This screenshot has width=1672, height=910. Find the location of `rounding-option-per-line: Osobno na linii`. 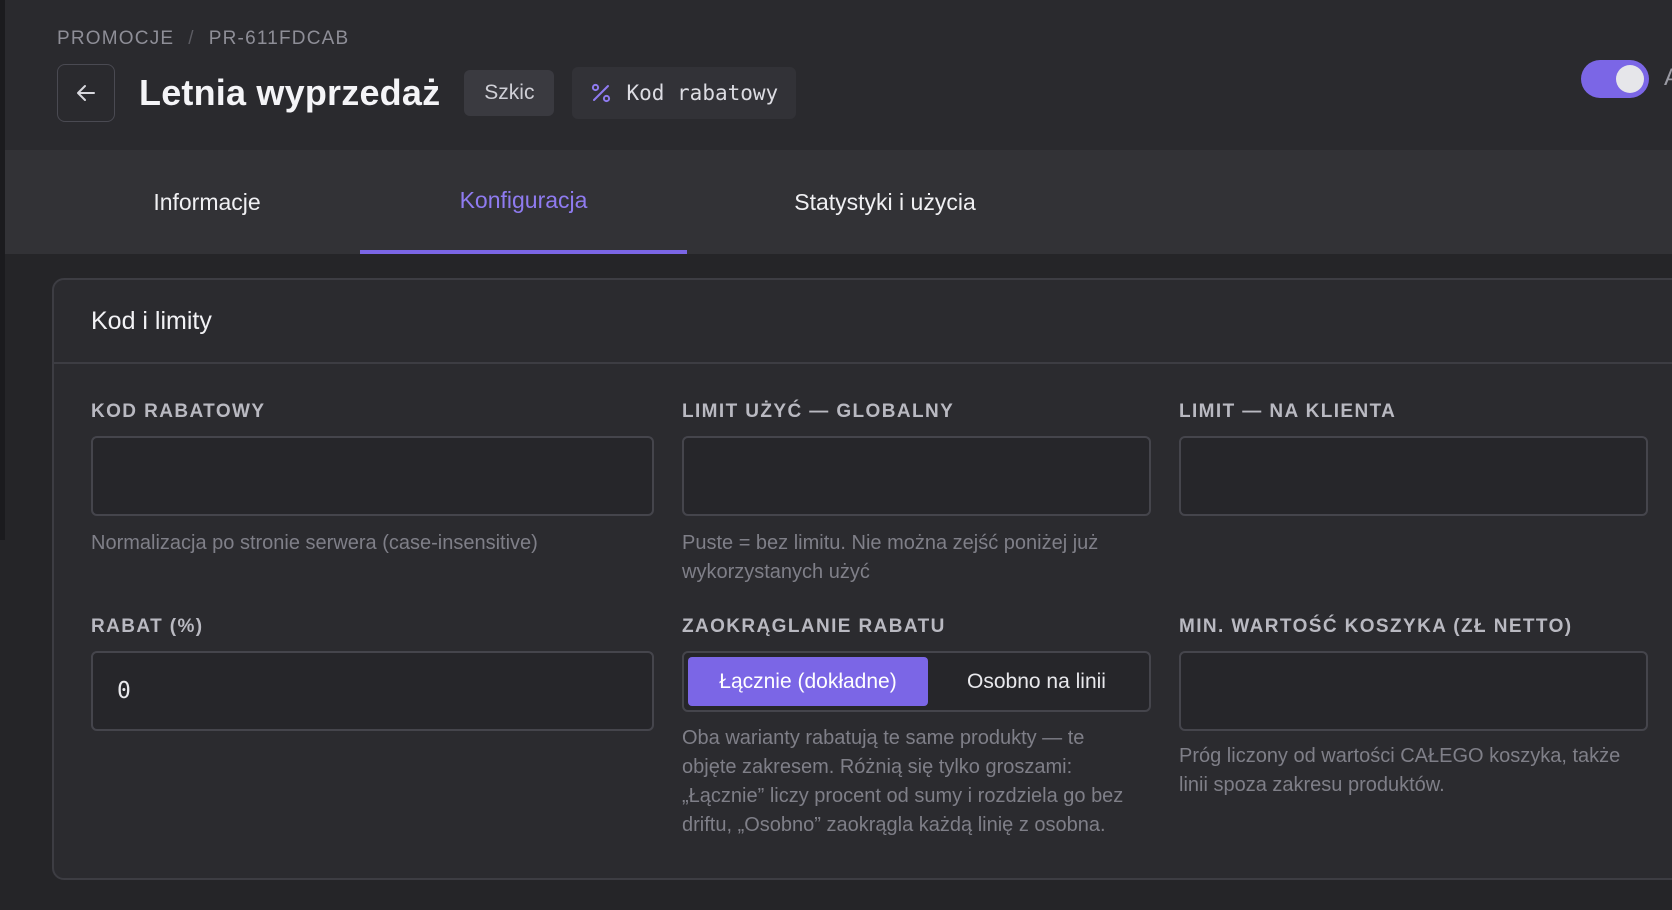

rounding-option-per-line: Osobno na linii is located at coordinates (1036, 681).